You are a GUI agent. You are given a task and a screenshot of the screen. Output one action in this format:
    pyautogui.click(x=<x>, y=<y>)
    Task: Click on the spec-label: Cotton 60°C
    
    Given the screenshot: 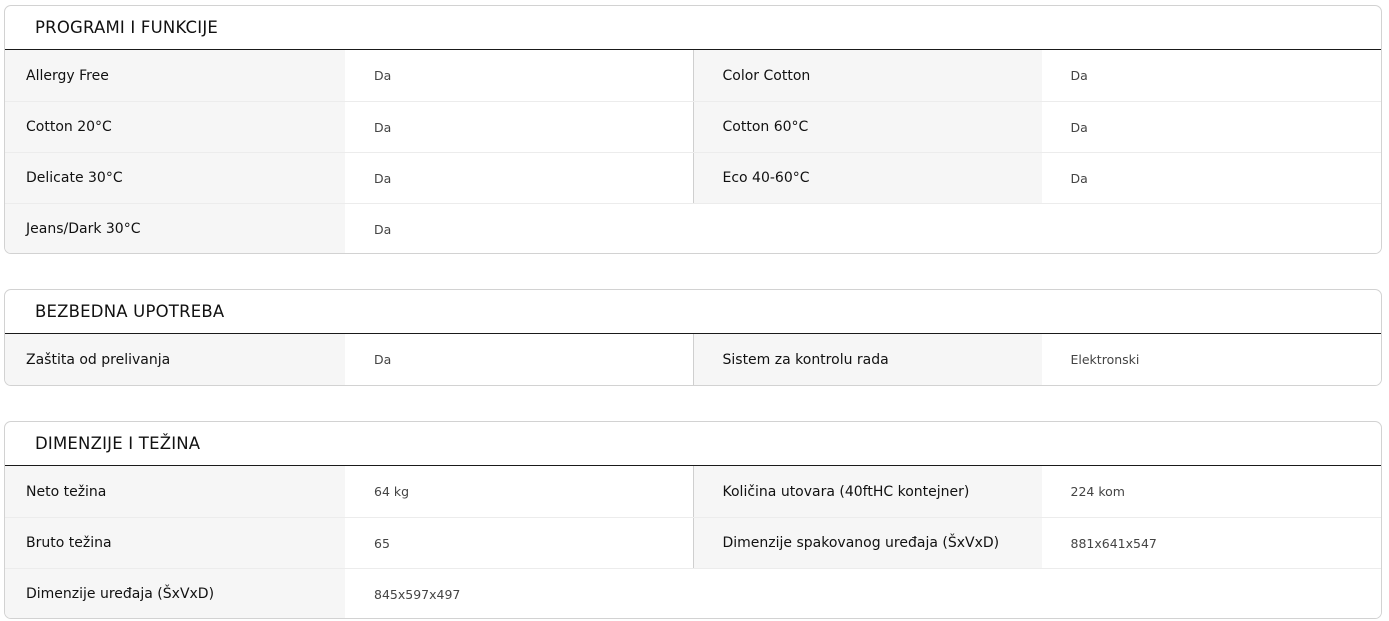 What is the action you would take?
    pyautogui.click(x=867, y=127)
    